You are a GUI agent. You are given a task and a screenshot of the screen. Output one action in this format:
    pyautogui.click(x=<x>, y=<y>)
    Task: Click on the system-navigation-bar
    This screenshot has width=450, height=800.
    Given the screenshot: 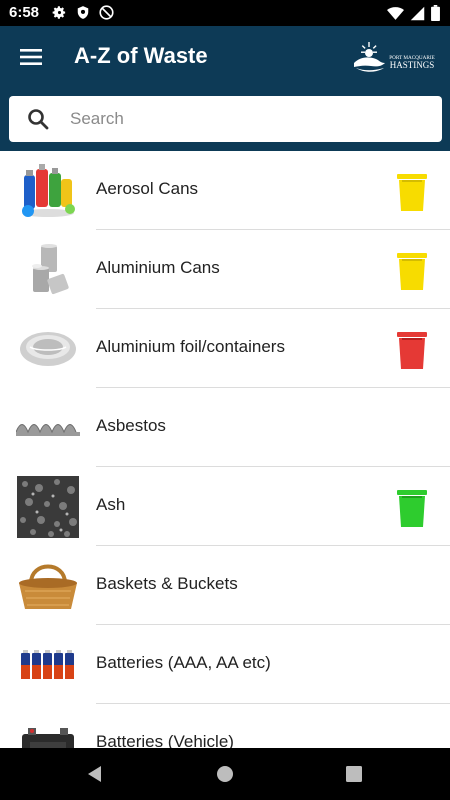 What is the action you would take?
    pyautogui.click(x=225, y=774)
    